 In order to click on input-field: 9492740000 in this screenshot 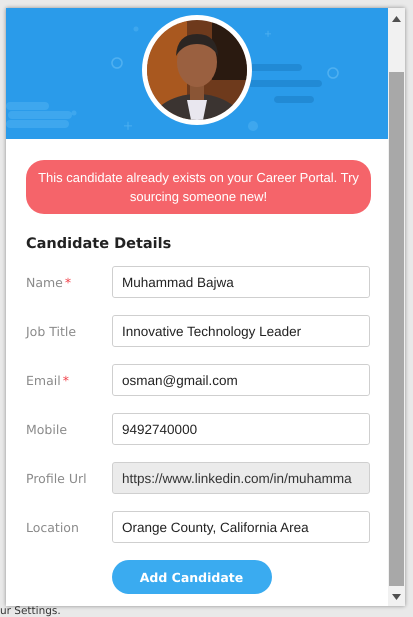, I will do `click(241, 429)`.